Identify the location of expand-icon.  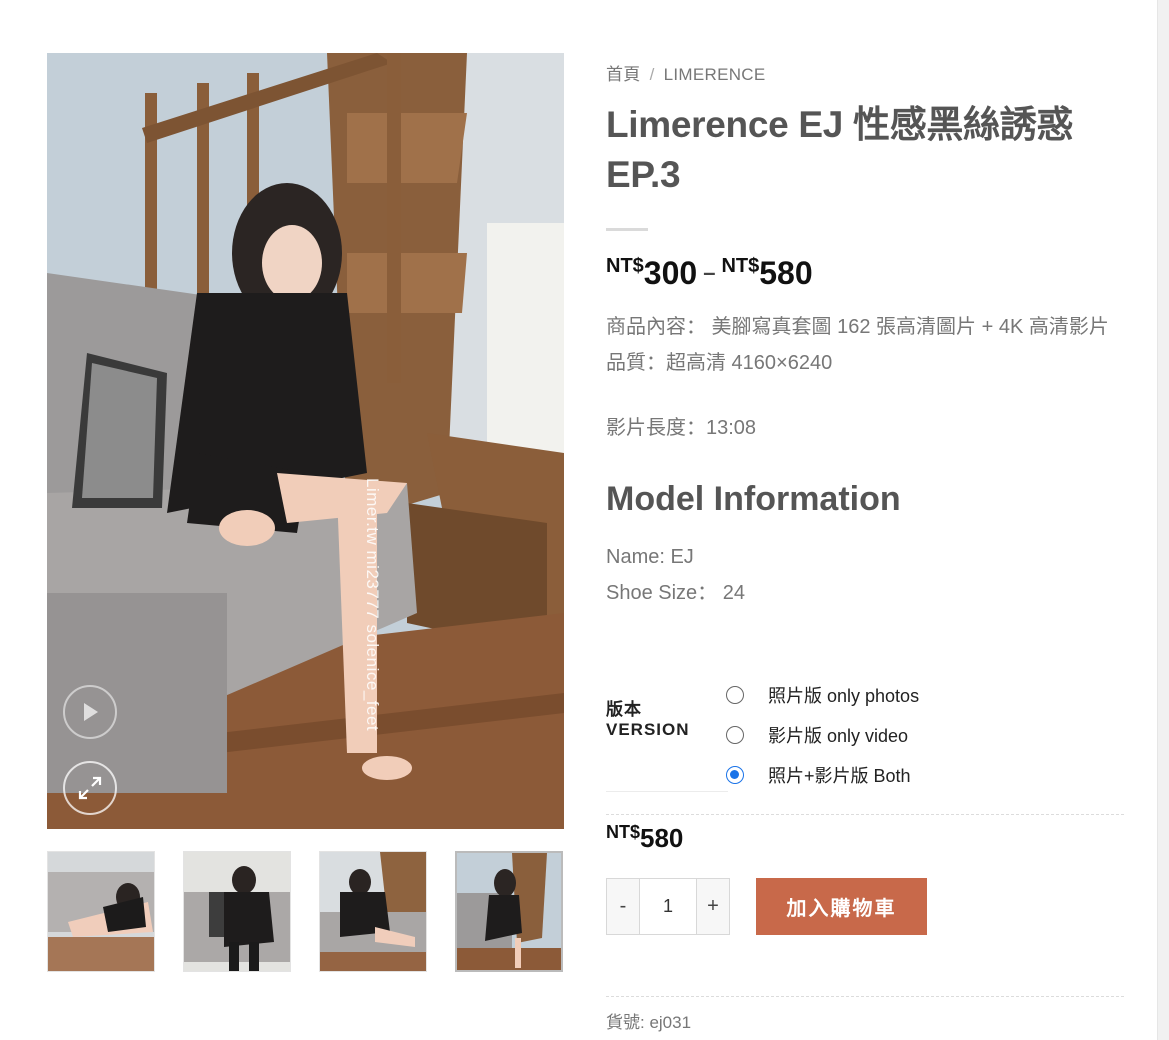
(90, 788).